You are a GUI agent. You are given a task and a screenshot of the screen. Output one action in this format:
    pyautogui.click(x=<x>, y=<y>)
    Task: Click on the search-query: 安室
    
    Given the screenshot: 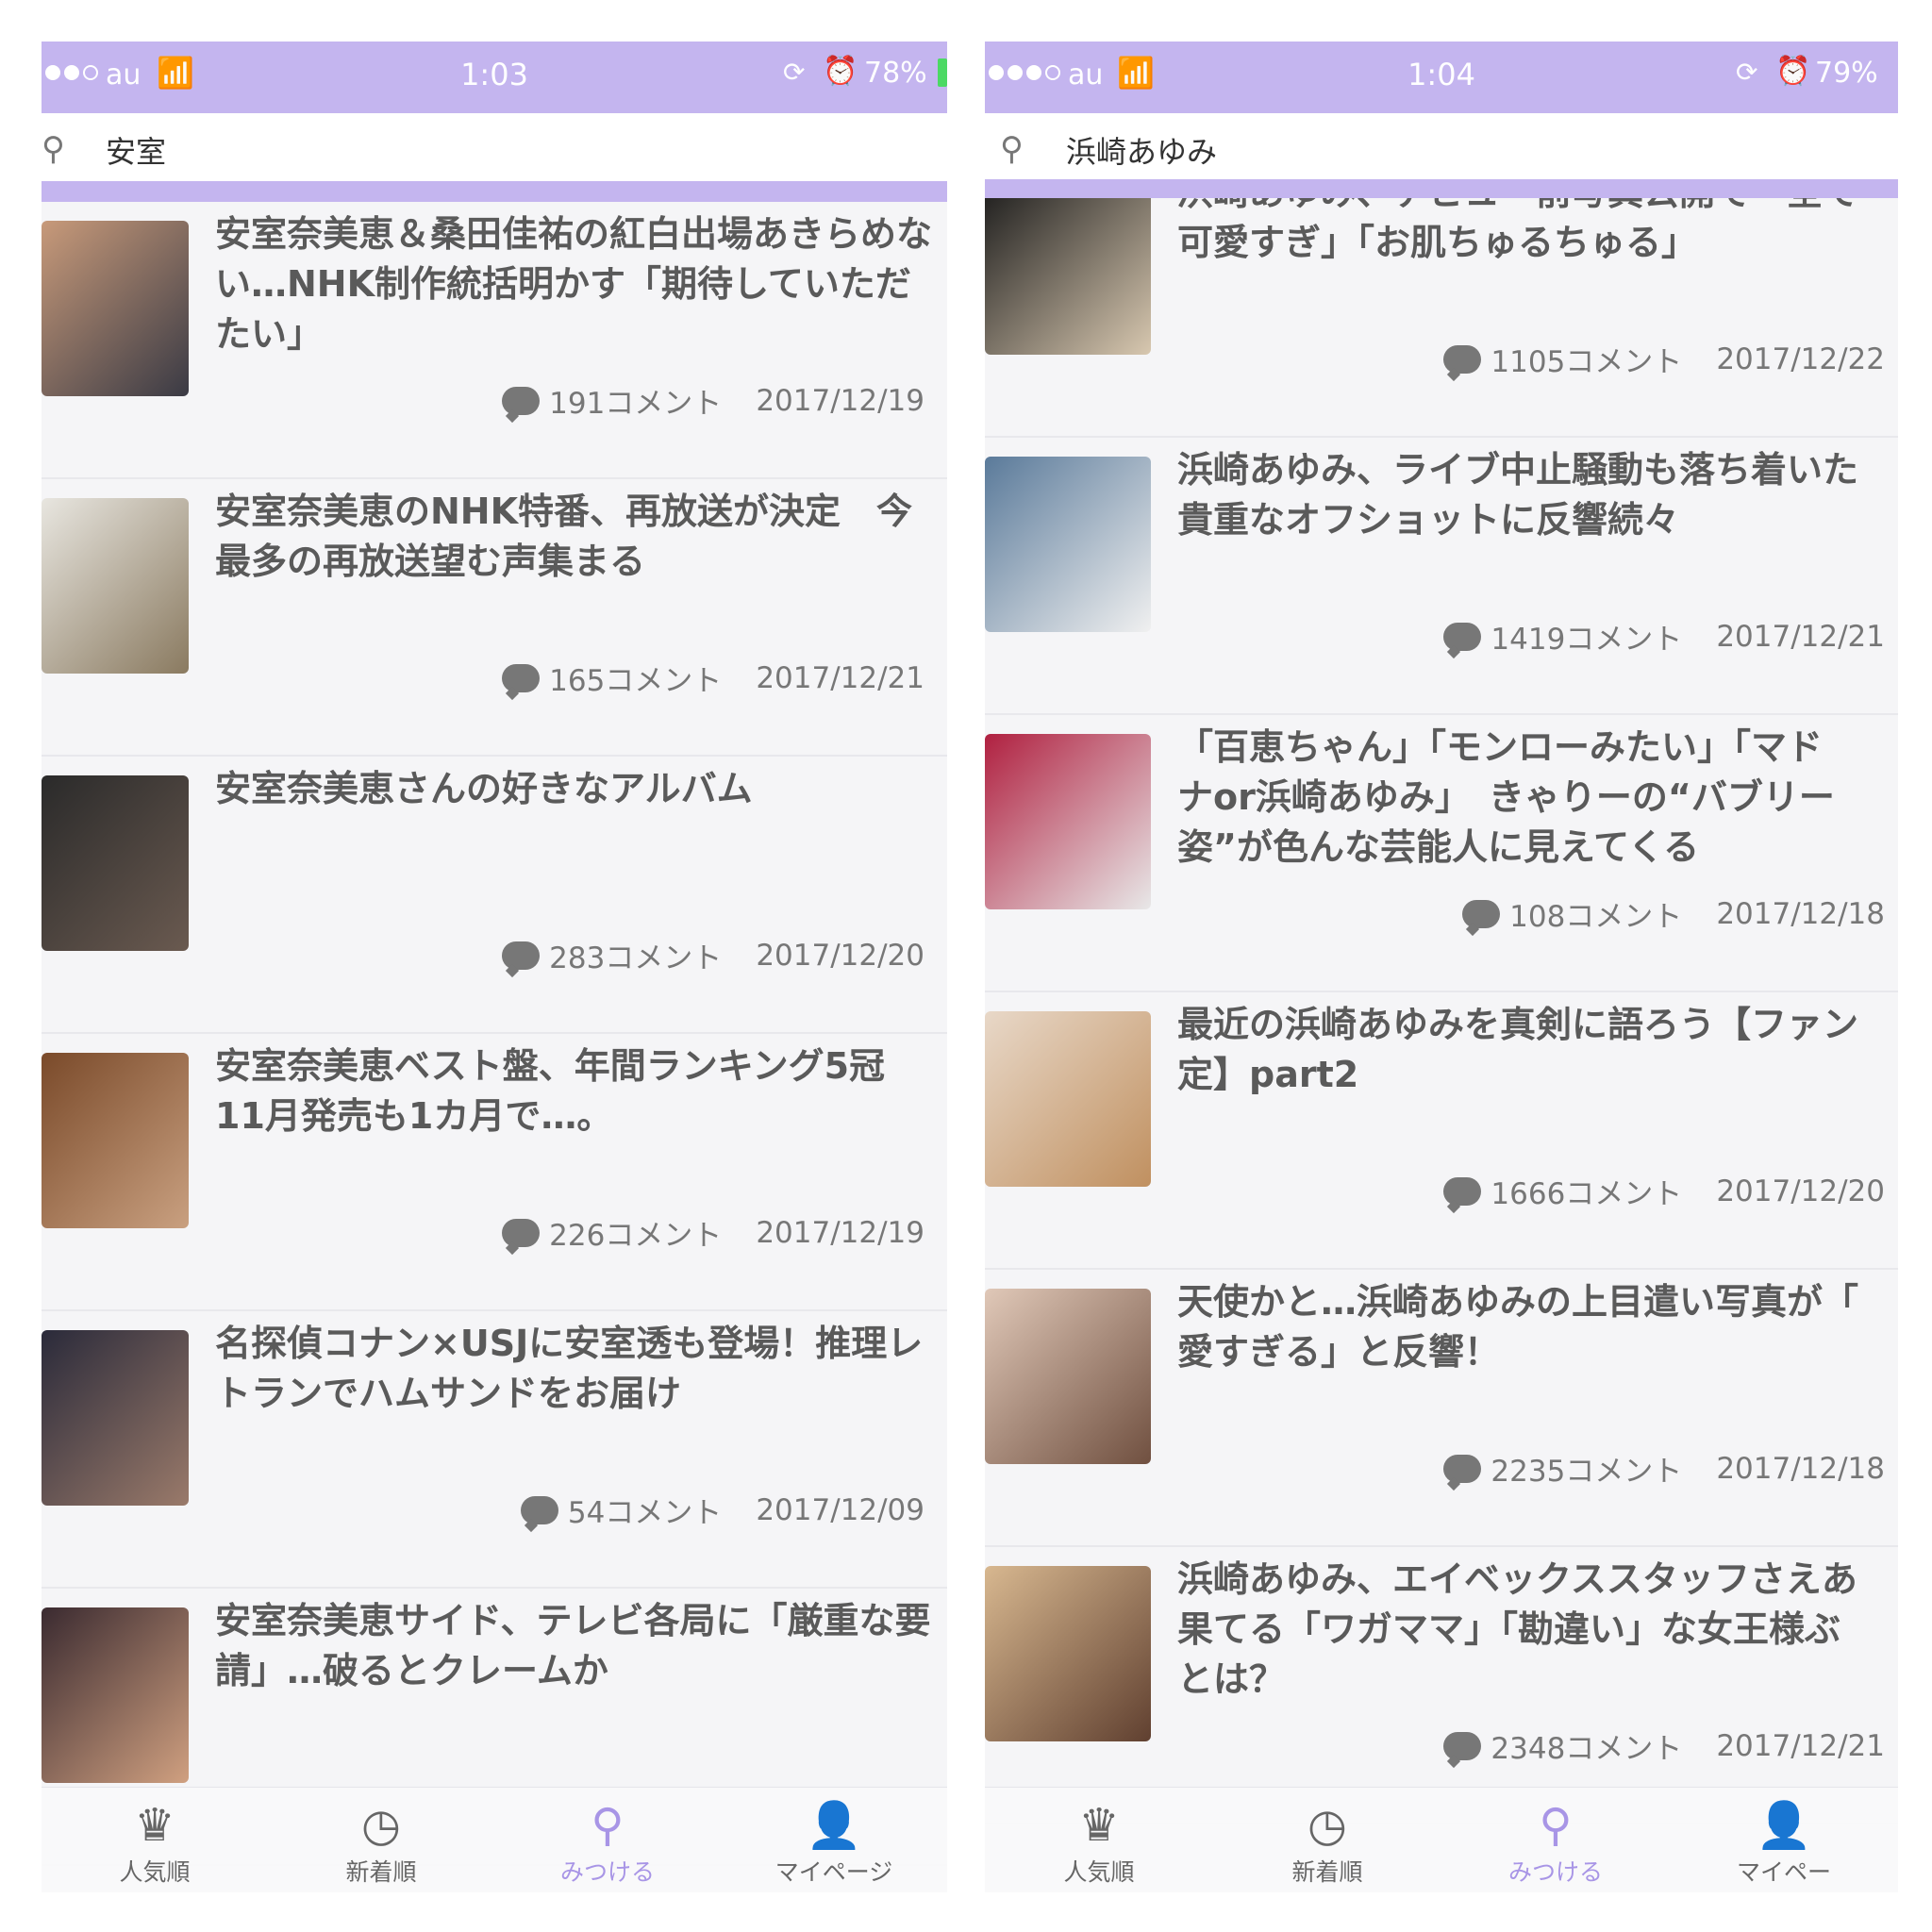 What is the action you would take?
    pyautogui.click(x=136, y=150)
    